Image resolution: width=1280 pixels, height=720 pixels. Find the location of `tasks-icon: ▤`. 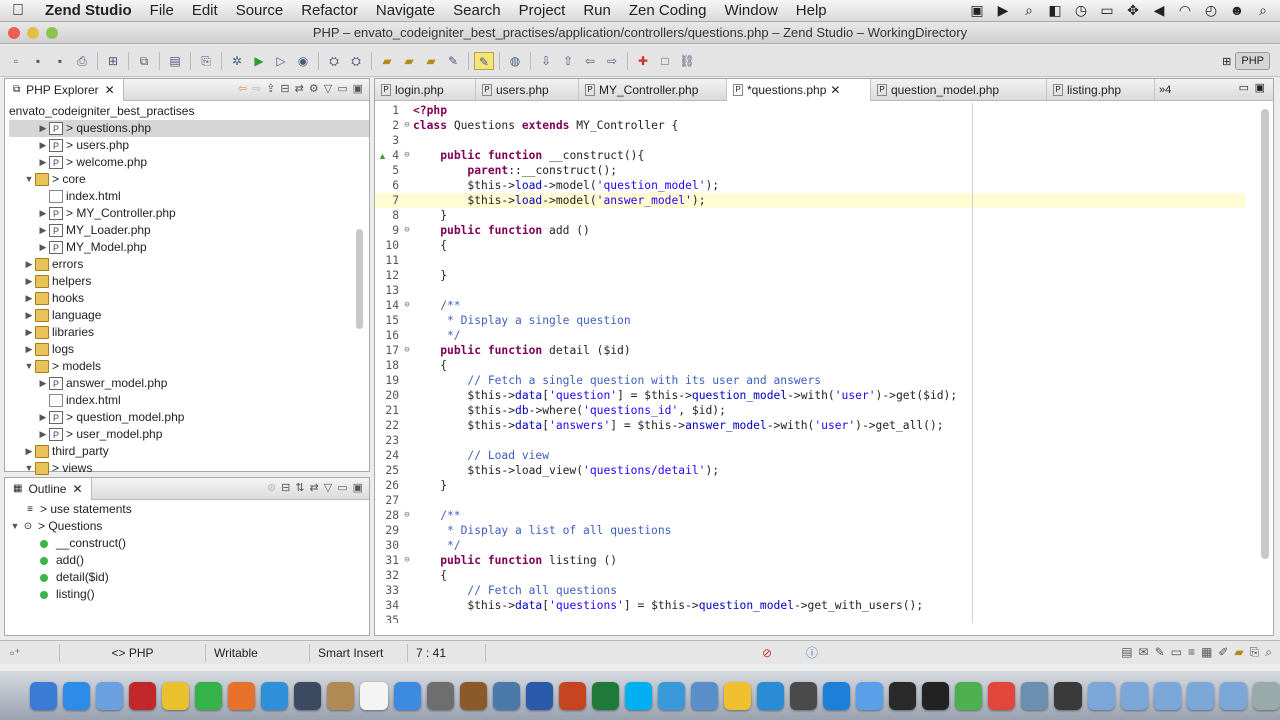

tasks-icon: ▤ is located at coordinates (175, 61).